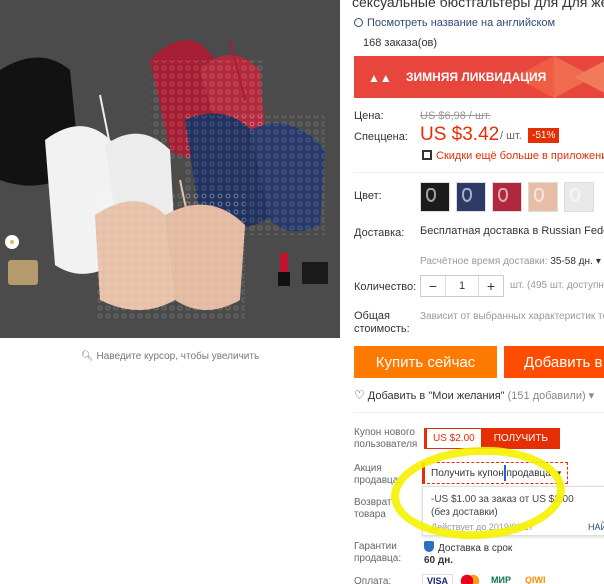 The image size is (604, 584). I want to click on mastercard-icon, so click(470, 579).